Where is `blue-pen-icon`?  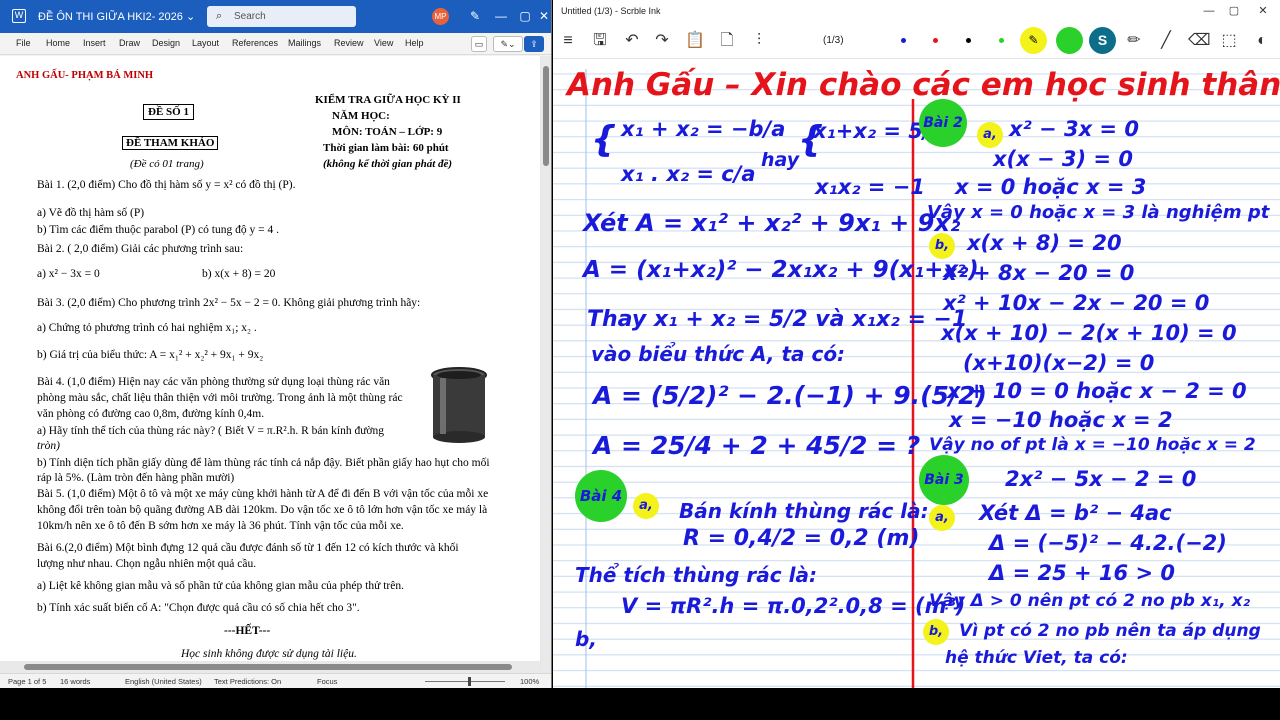
blue-pen-icon is located at coordinates (903, 40).